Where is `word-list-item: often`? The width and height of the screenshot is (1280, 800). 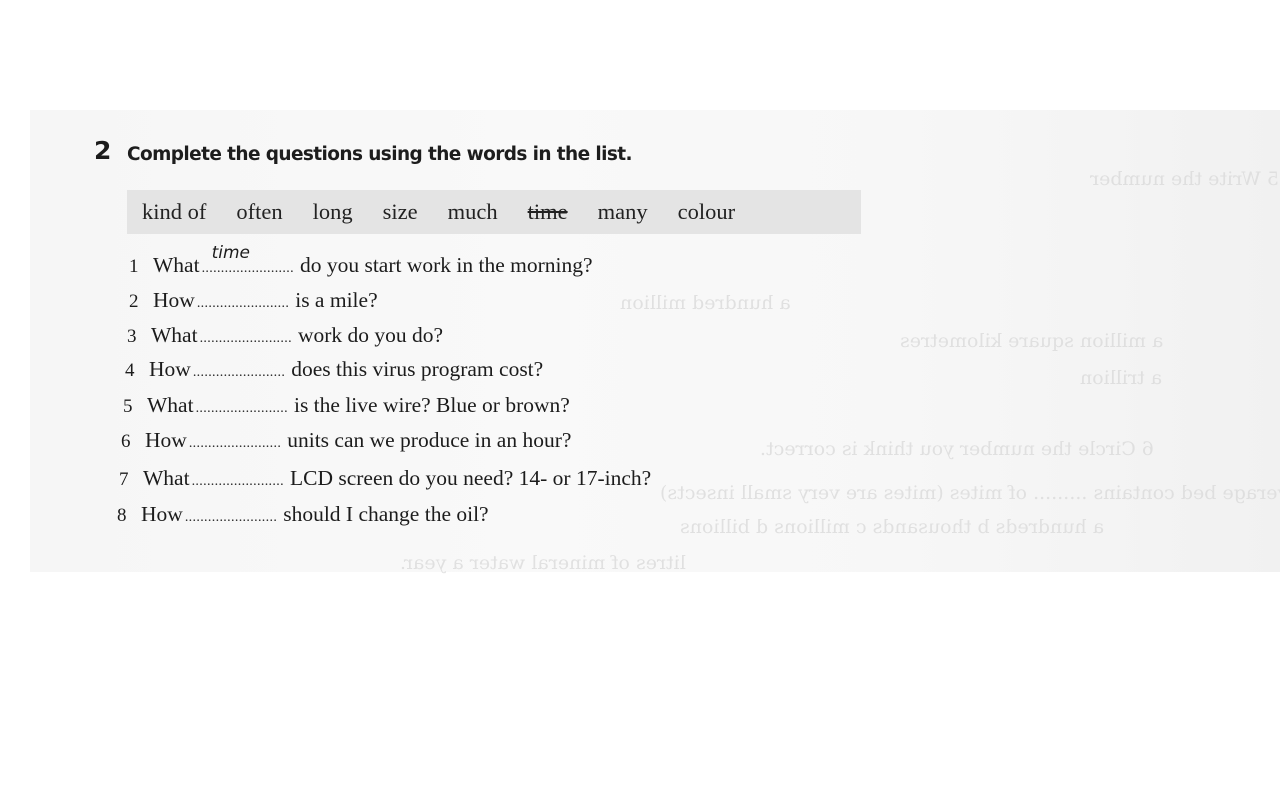
word-list-item: often is located at coordinates (259, 211).